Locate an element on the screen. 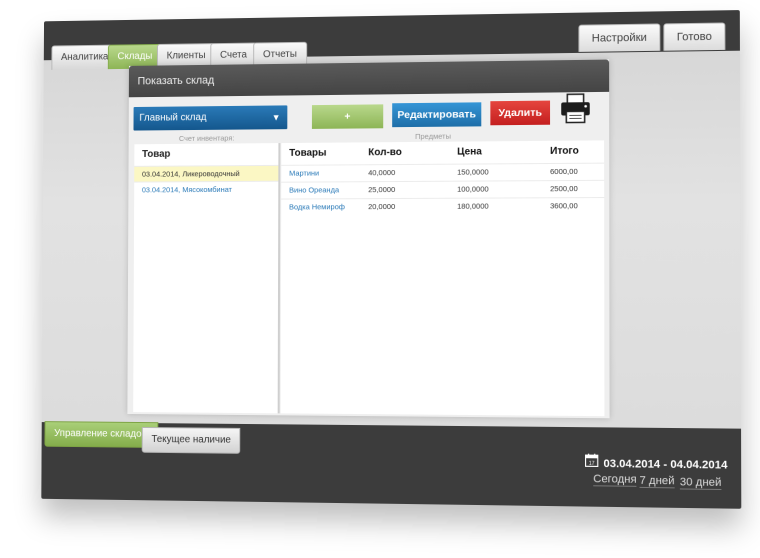  warehouse-select: Главный склад ▼ is located at coordinates (210, 117).